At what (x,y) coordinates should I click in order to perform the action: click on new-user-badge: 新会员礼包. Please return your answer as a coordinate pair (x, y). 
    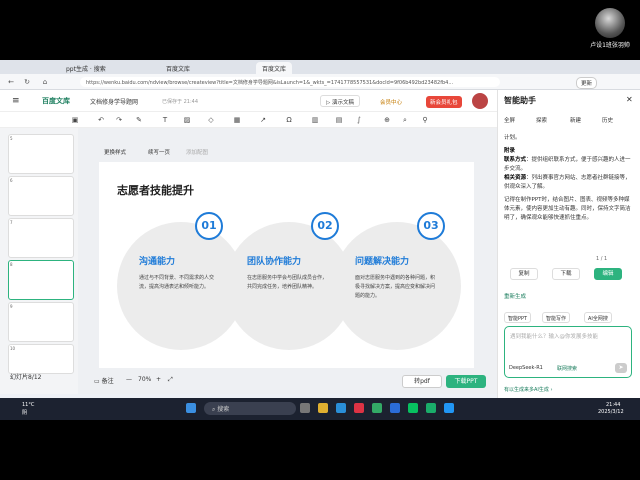
    Looking at the image, I should click on (444, 102).